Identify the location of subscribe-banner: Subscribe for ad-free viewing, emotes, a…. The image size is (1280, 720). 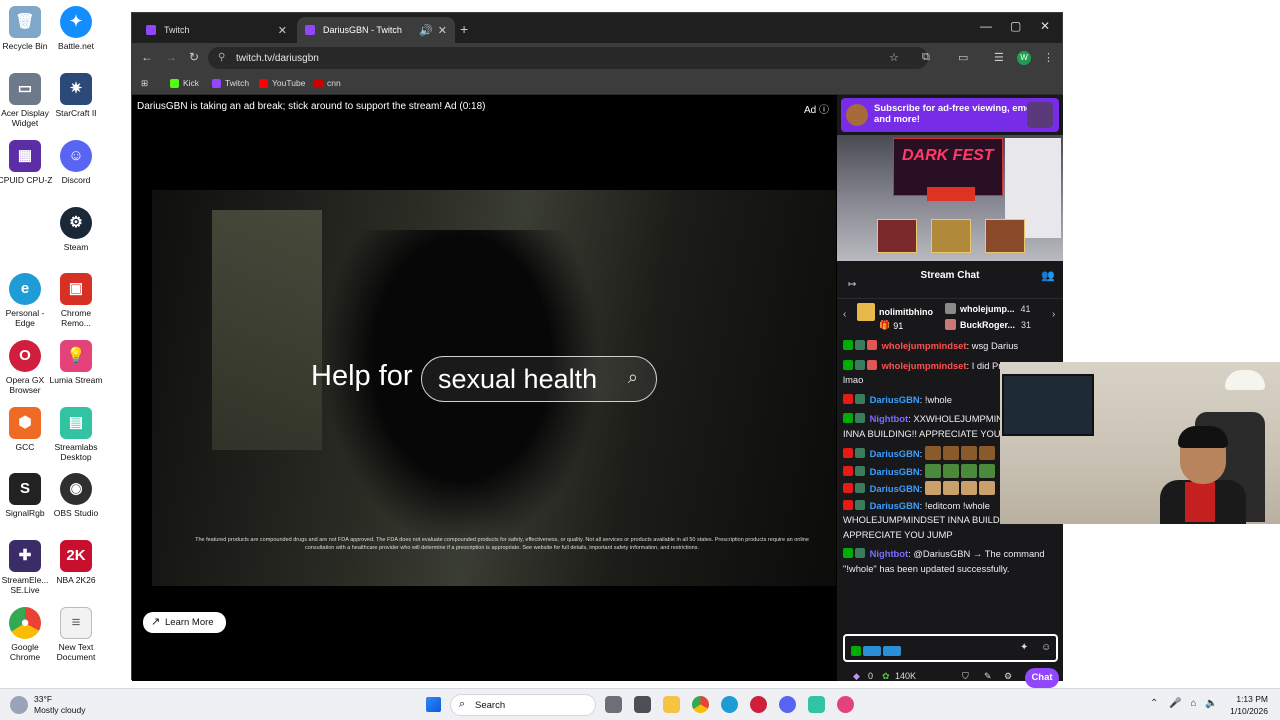
(950, 115).